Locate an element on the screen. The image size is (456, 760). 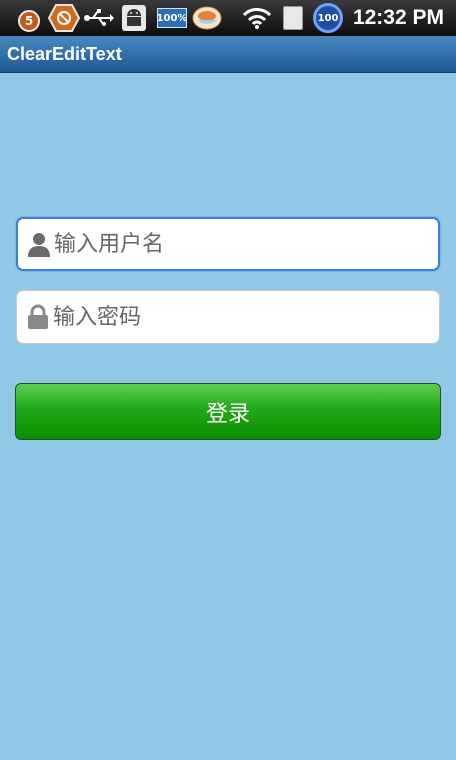
app-title: ClearEditText is located at coordinates (64, 53).